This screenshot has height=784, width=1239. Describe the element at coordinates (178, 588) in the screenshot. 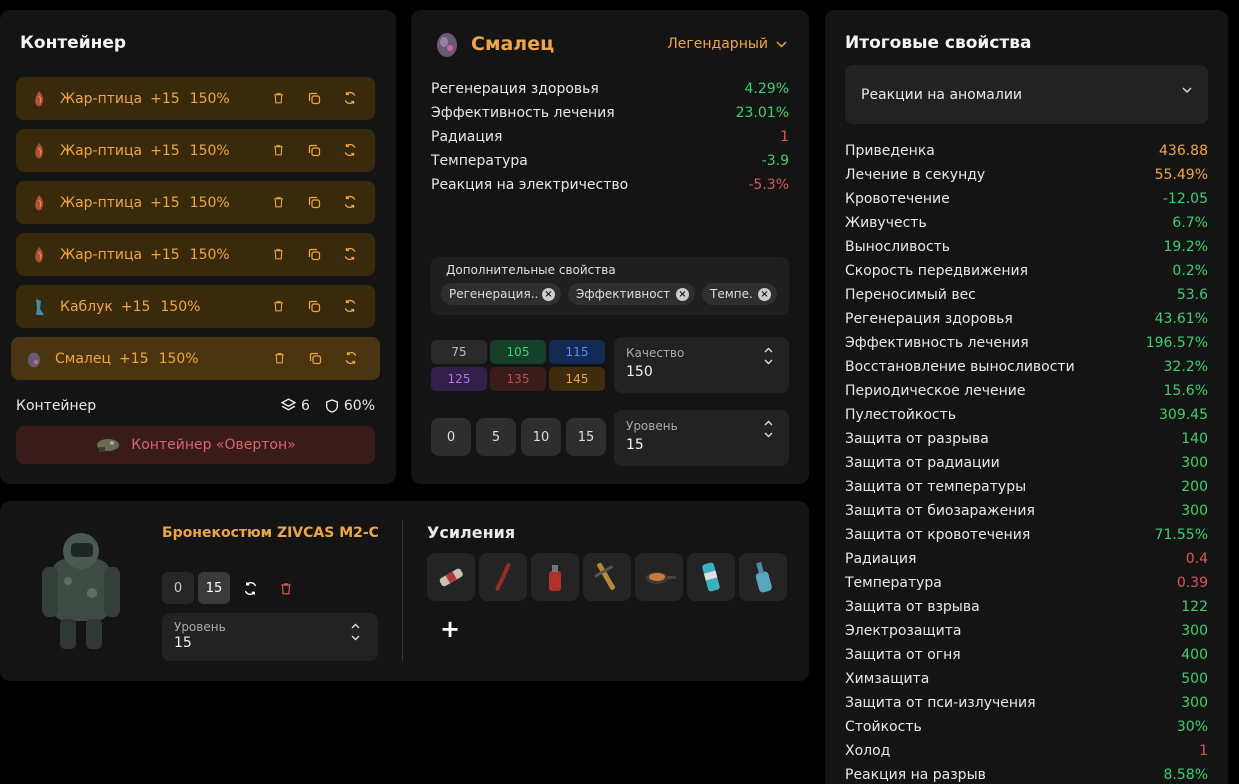

I see `armor-level-0-button: 0` at that location.